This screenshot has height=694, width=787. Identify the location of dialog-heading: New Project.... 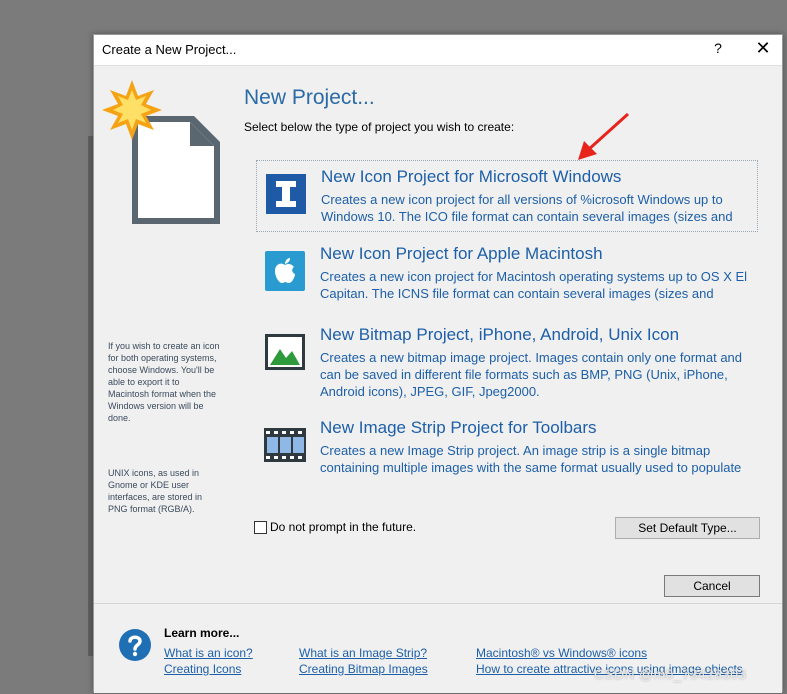
(309, 97).